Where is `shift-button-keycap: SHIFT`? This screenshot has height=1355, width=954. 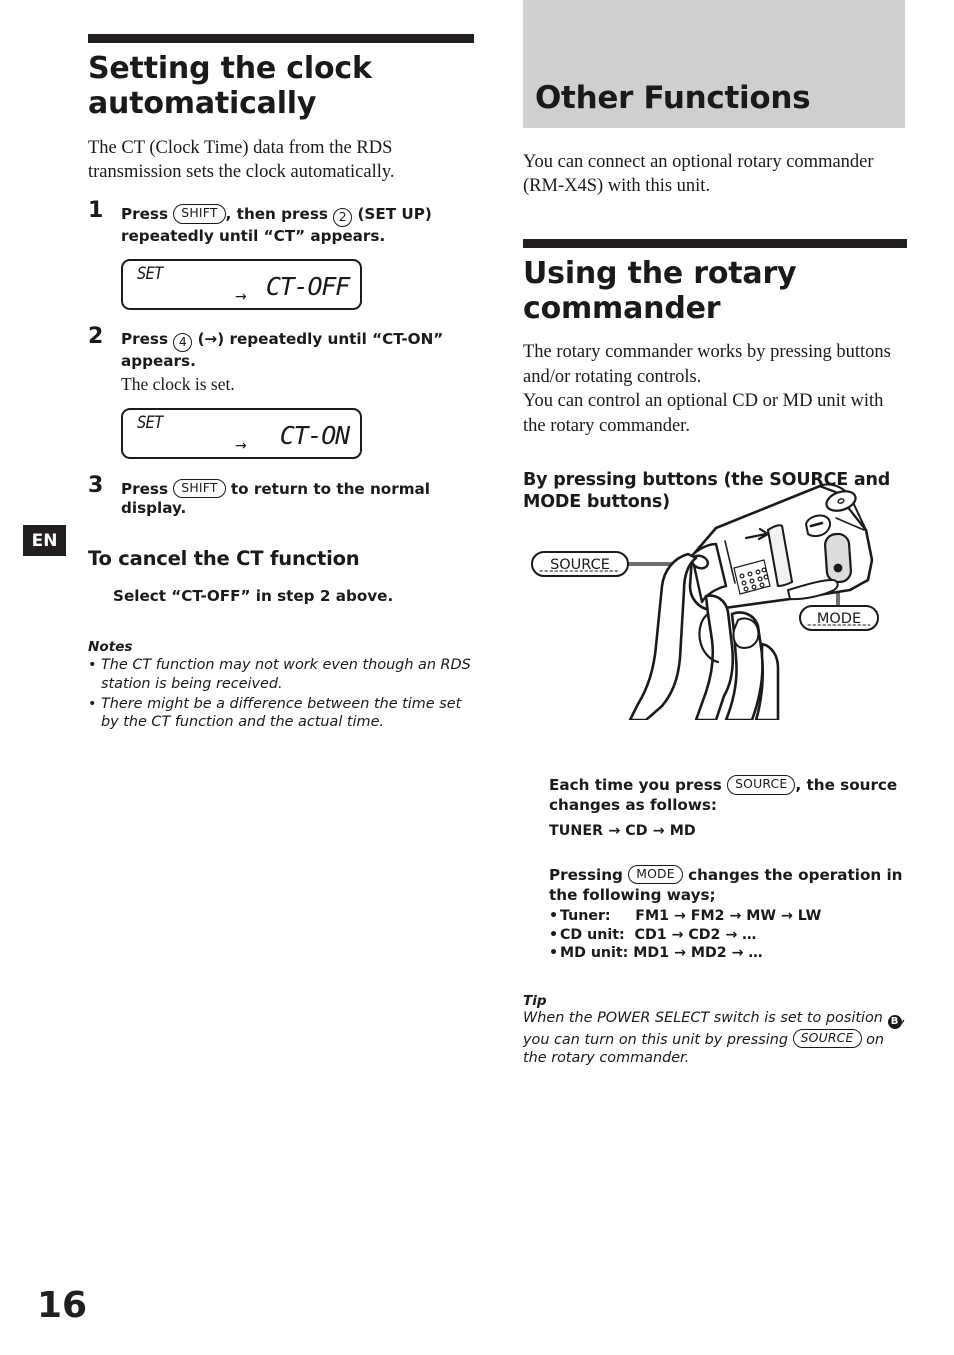
shift-button-keycap: SHIFT is located at coordinates (199, 214).